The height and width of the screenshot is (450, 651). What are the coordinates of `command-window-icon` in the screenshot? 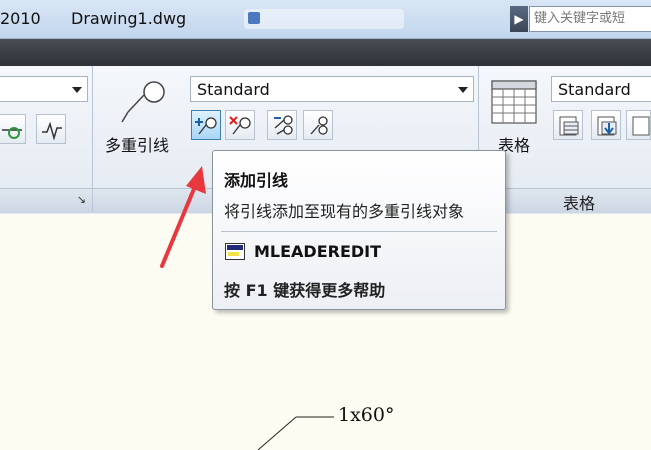 It's located at (235, 251).